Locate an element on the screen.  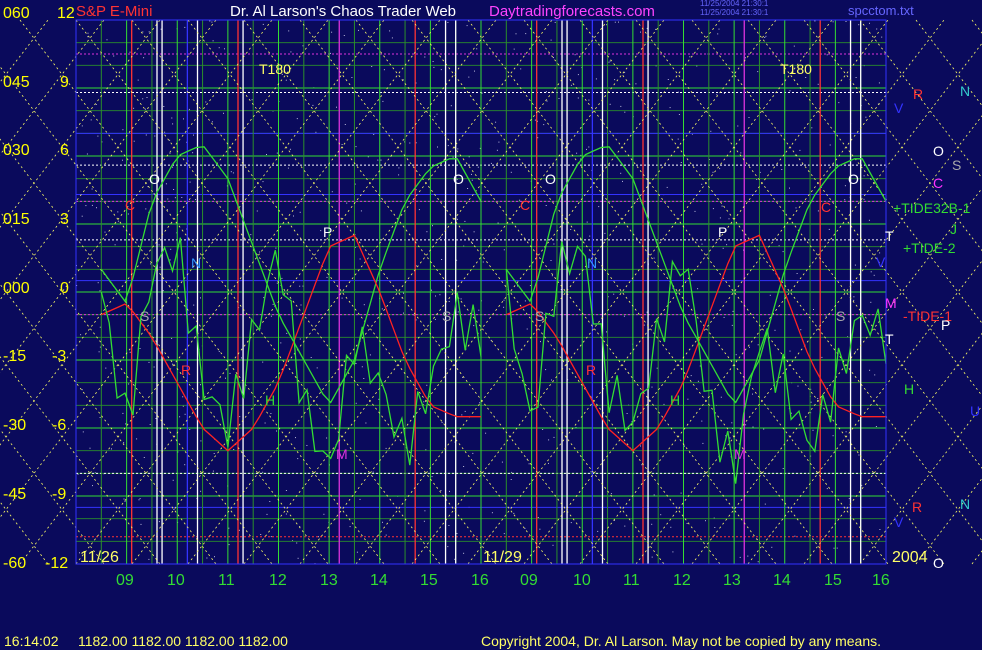
cycle-marker-h: H is located at coordinates (675, 400).